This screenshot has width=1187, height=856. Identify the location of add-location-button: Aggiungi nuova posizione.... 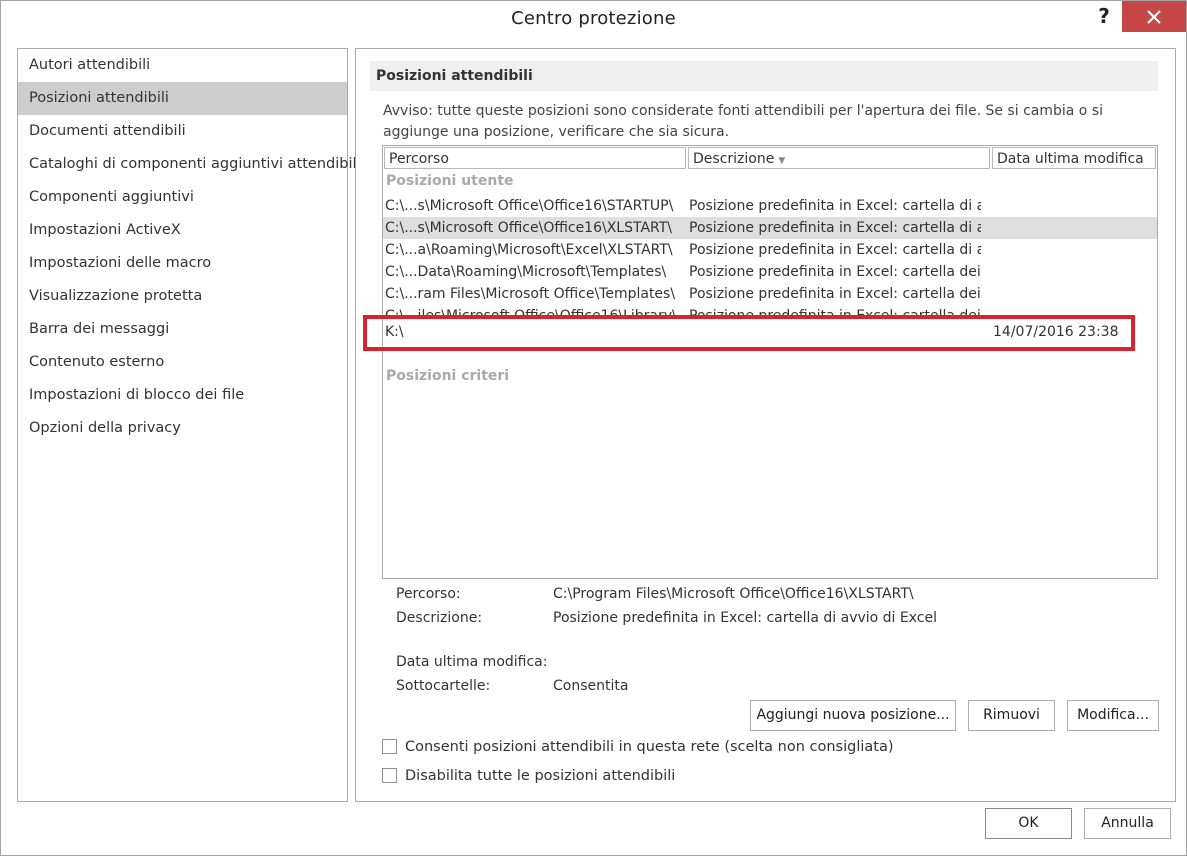
(853, 715).